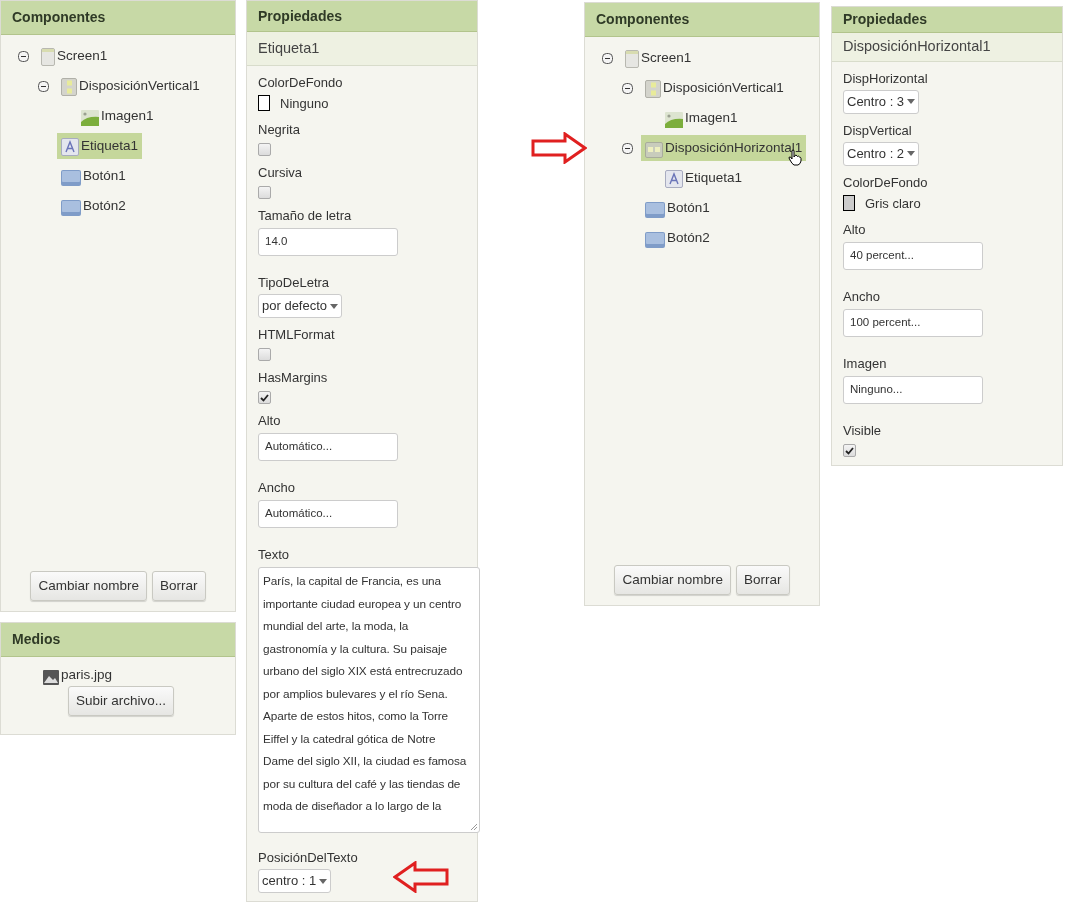 The image size is (1077, 912). I want to click on property-label: Negrita, so click(279, 130).